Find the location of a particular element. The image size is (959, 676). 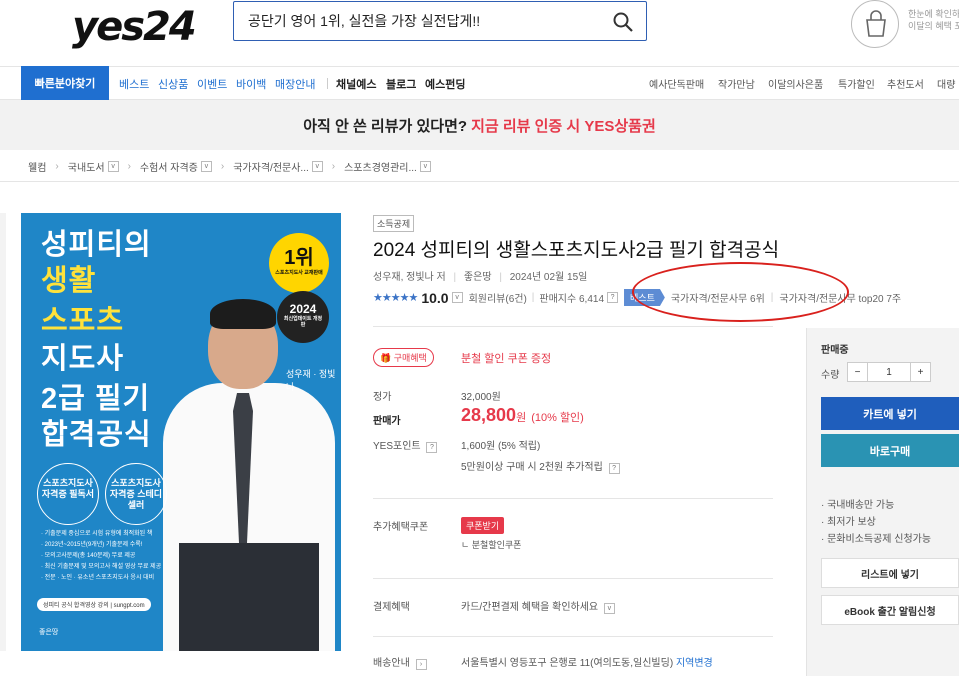

publisher-link: 좋은땅 is located at coordinates (478, 277).